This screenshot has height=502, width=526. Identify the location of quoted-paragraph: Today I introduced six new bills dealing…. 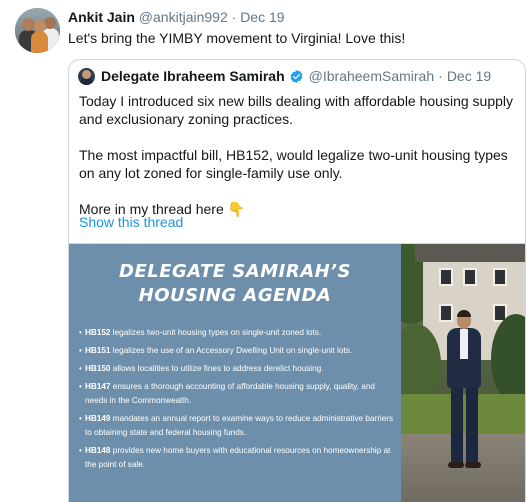
(296, 110).